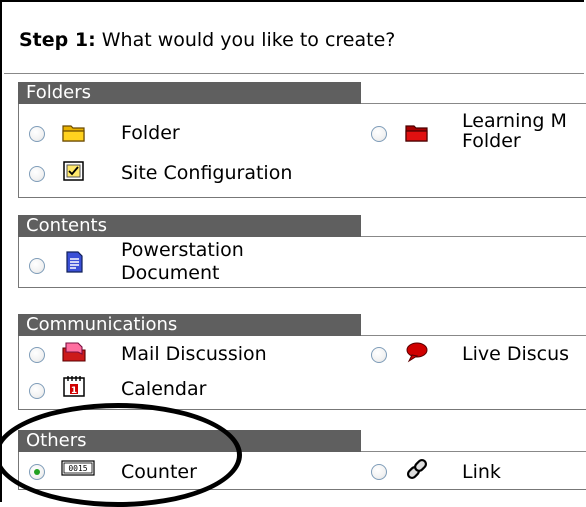 This screenshot has width=586, height=507. What do you see at coordinates (37, 134) in the screenshot?
I see `folder-radio` at bounding box center [37, 134].